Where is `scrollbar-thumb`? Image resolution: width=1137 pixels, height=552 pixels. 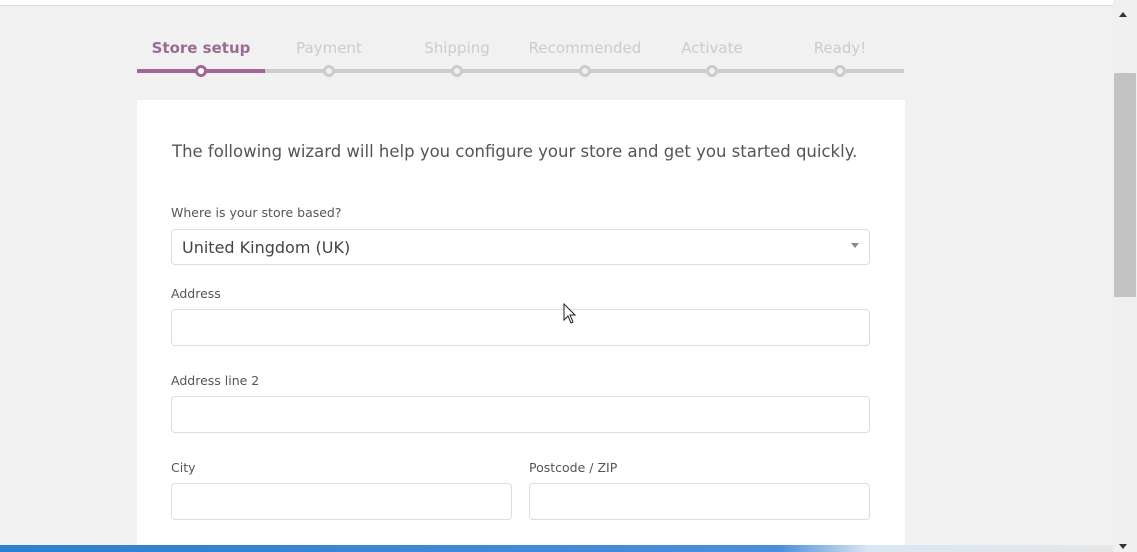
scrollbar-thumb is located at coordinates (1125, 185).